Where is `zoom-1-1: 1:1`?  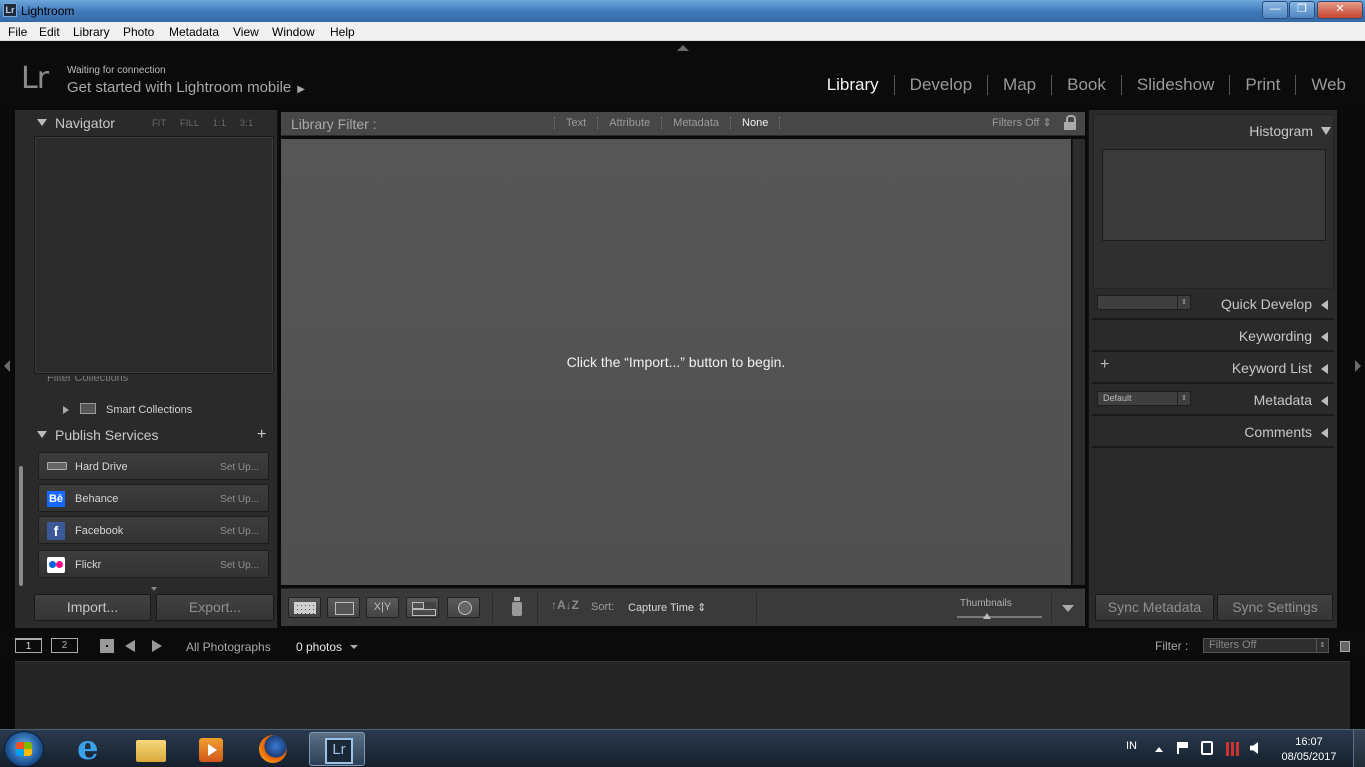
zoom-1-1: 1:1 is located at coordinates (219, 123).